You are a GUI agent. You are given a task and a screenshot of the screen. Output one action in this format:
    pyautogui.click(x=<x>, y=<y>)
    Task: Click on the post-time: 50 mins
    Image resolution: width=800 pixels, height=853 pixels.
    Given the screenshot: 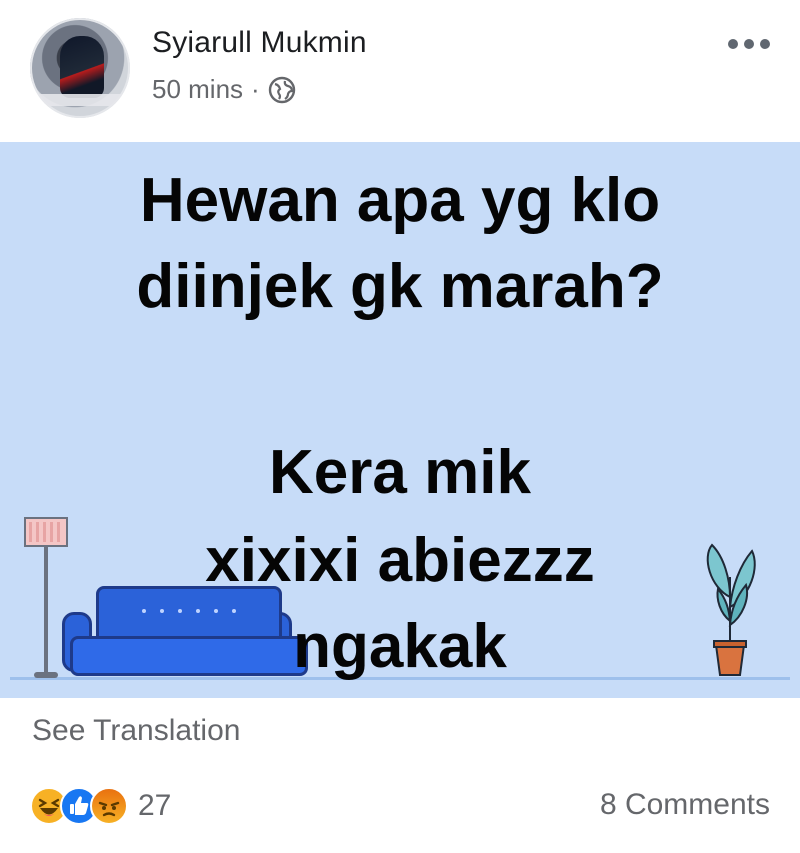 What is the action you would take?
    pyautogui.click(x=197, y=89)
    